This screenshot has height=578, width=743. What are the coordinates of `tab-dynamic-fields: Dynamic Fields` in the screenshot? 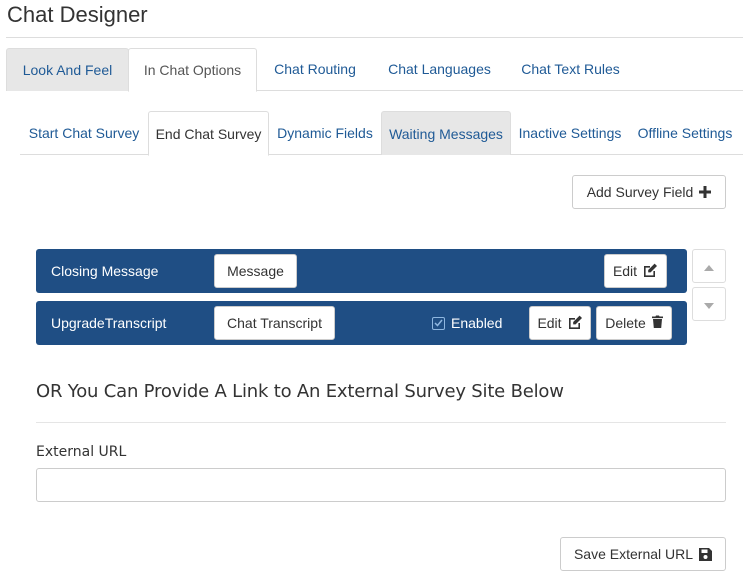 It's located at (325, 133).